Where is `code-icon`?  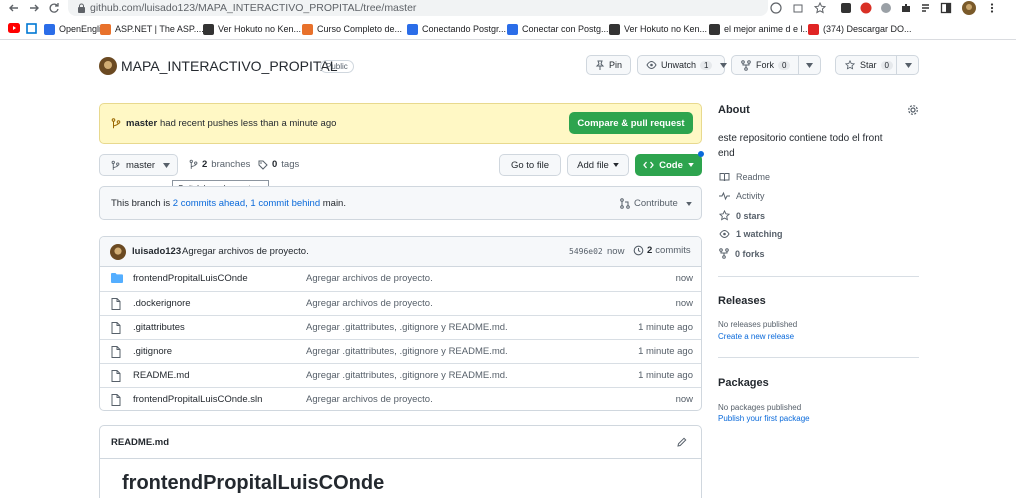
code-icon is located at coordinates (648, 165).